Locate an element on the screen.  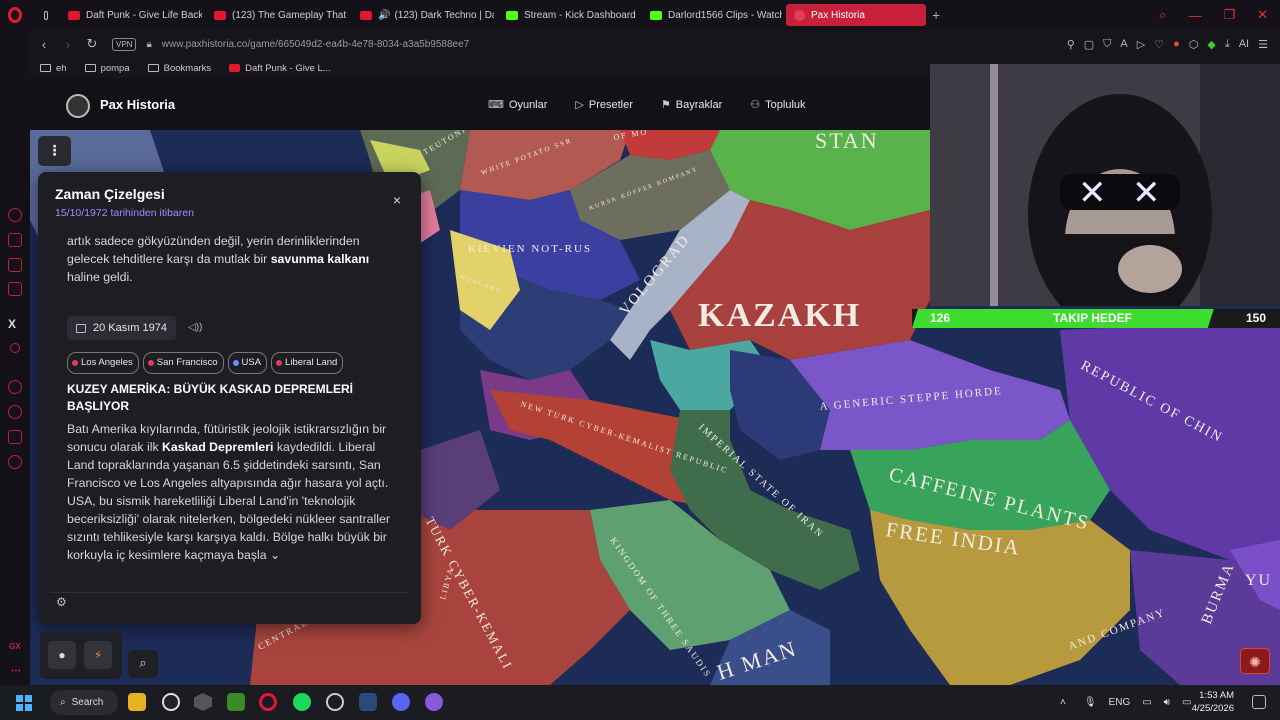
goal-current: 126 is located at coordinates (940, 318).